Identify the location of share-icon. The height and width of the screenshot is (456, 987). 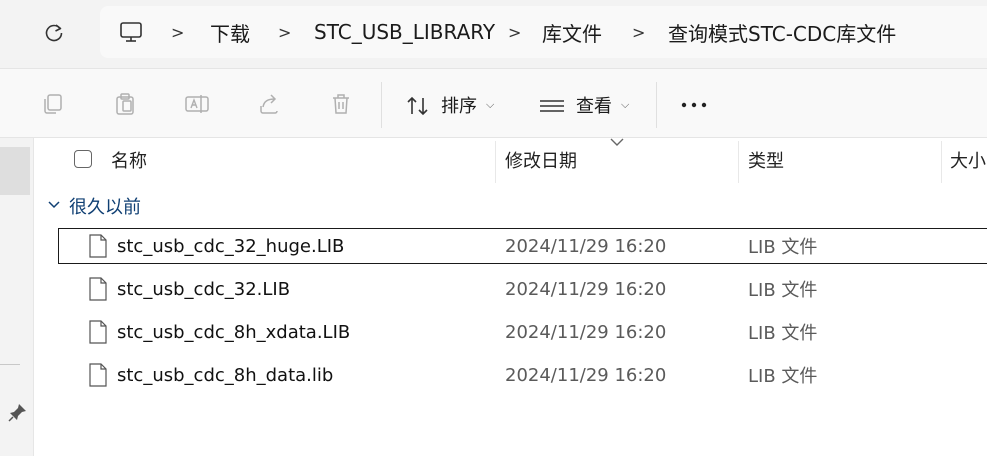
(269, 104).